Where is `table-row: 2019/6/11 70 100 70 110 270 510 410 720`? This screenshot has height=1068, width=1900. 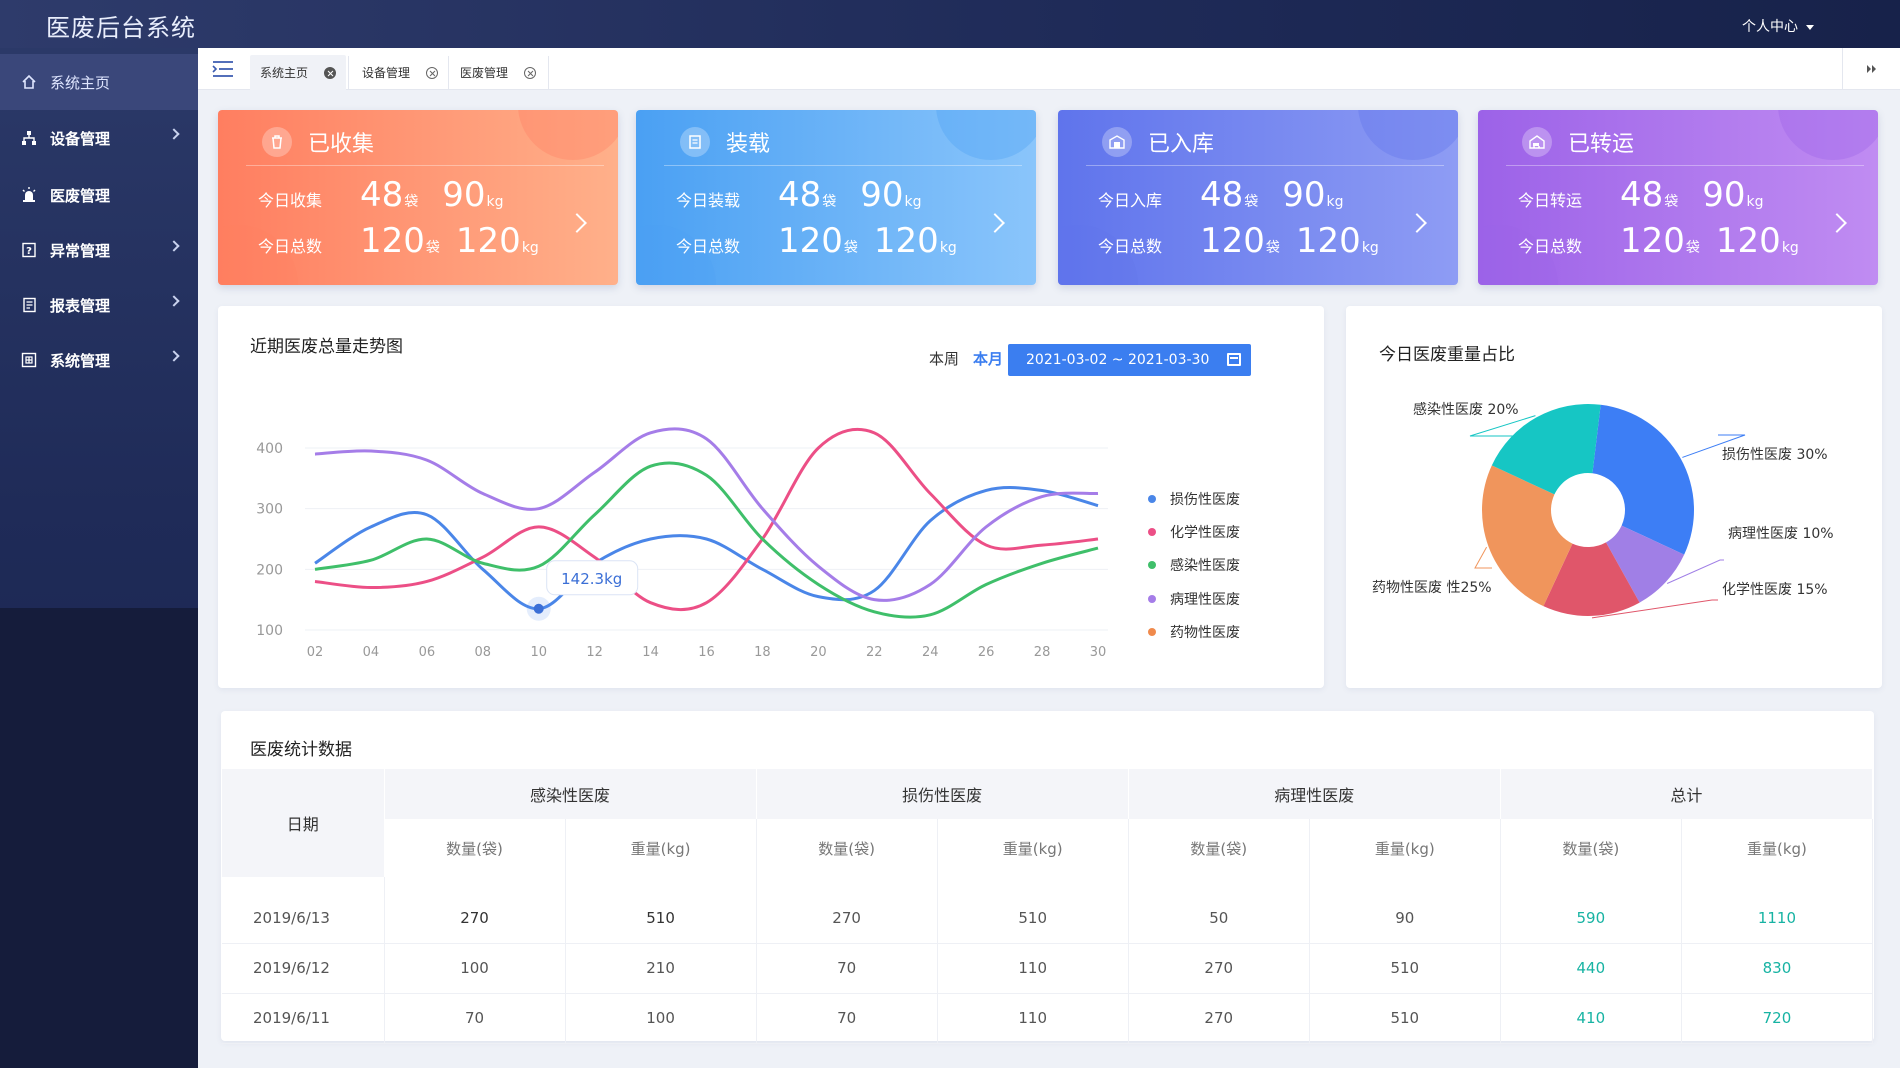
table-row: 2019/6/11 70 100 70 110 270 510 410 720 is located at coordinates (1048, 1018).